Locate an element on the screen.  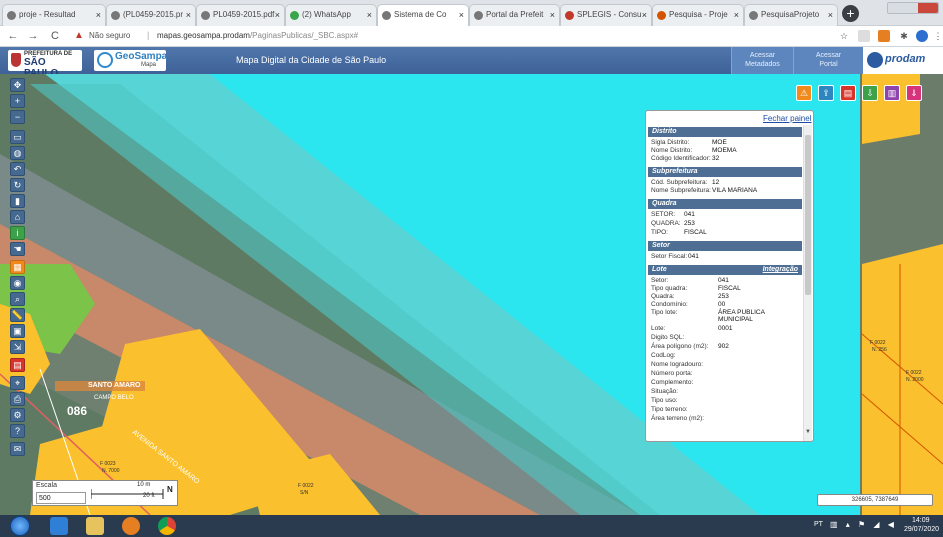
zoom-in-icon: + is located at coordinates (17, 101).